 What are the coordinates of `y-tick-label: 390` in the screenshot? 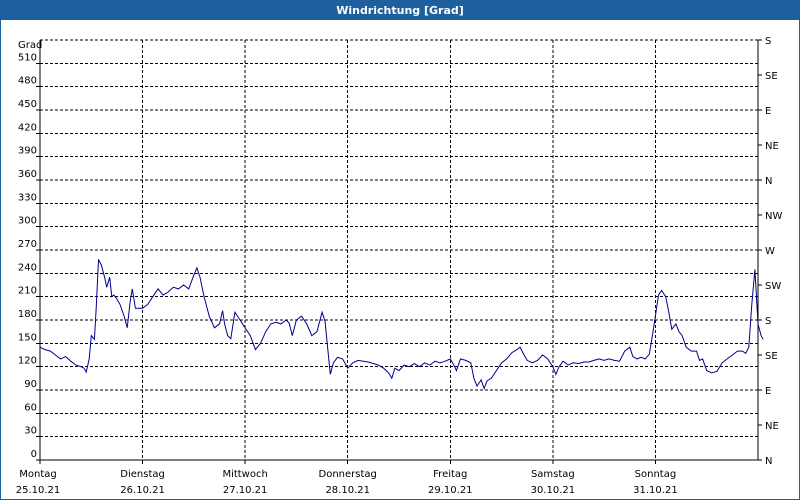 It's located at (27, 151).